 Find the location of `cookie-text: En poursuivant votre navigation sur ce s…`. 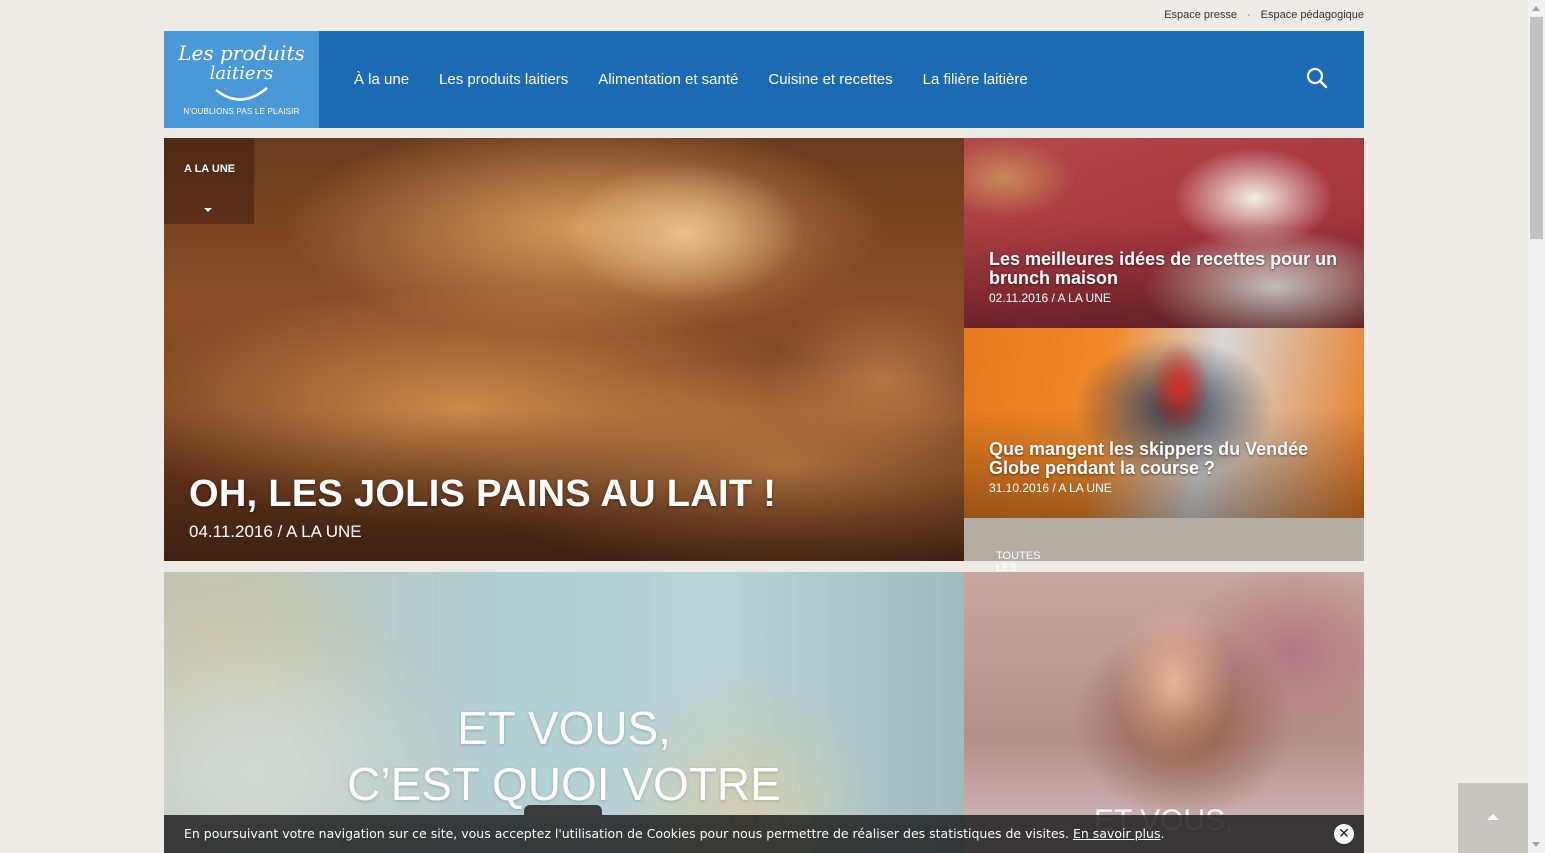

cookie-text: En poursuivant votre navigation sur ce s… is located at coordinates (629, 833).